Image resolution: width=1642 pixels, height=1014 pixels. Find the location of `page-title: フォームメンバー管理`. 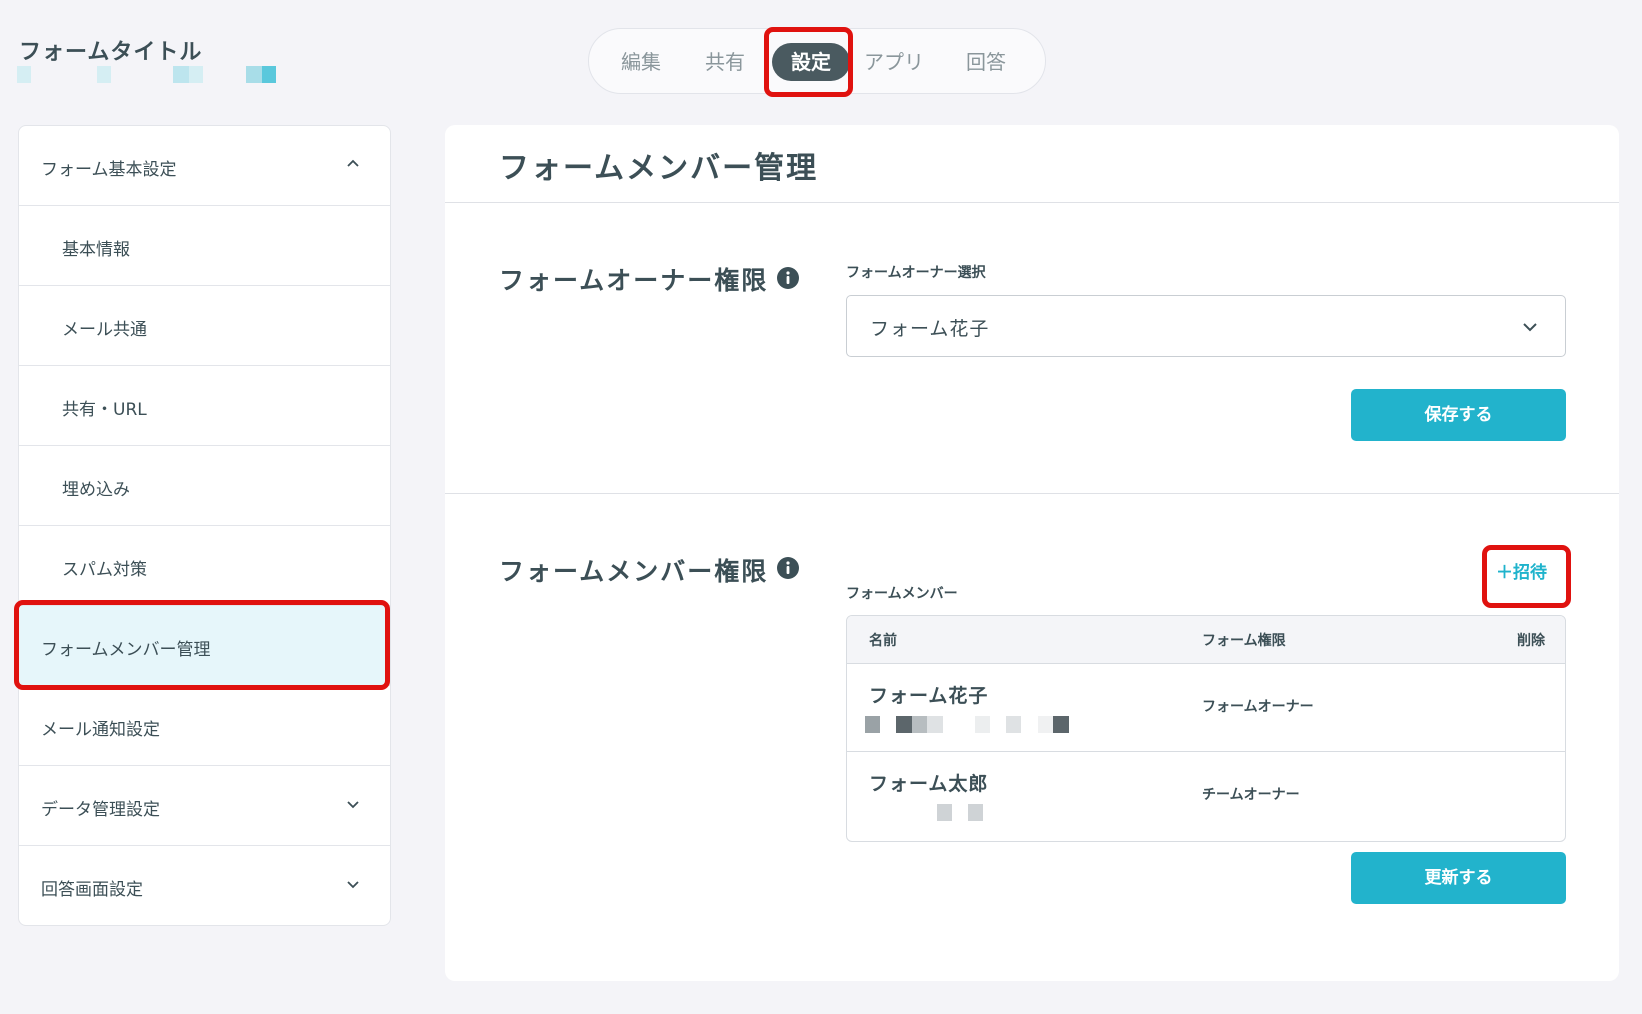

page-title: フォームメンバー管理 is located at coordinates (659, 168).